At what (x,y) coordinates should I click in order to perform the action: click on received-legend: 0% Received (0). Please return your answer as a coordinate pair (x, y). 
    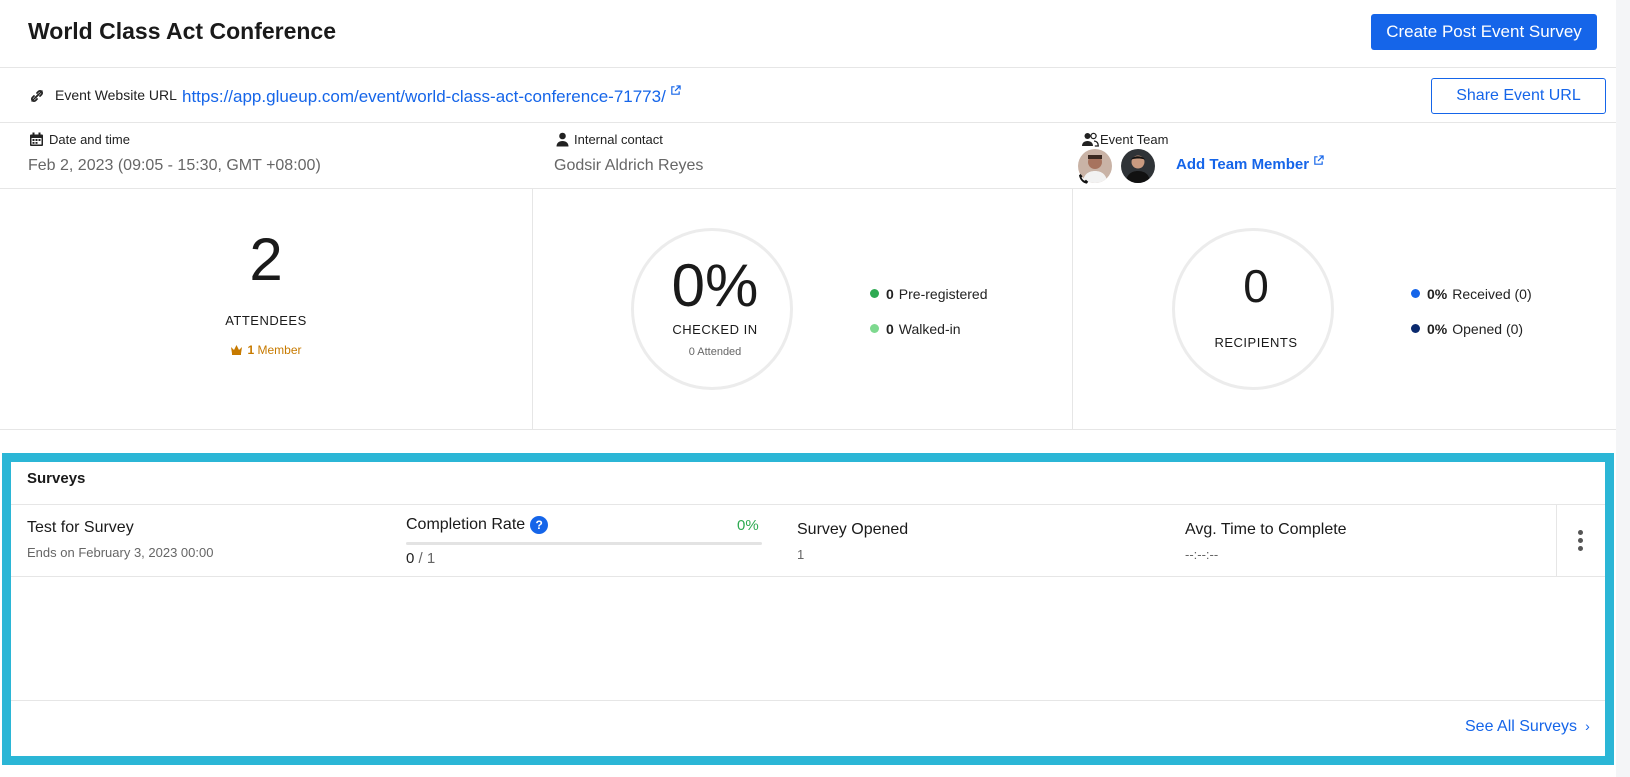
    Looking at the image, I should click on (1471, 294).